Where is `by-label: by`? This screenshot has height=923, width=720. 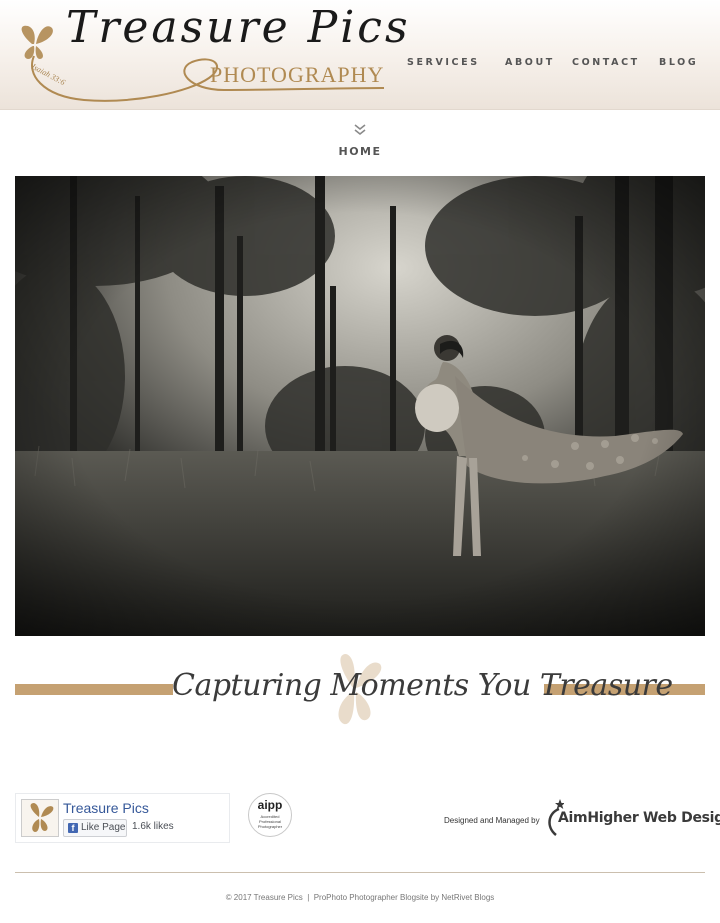 by-label: by is located at coordinates (435, 897).